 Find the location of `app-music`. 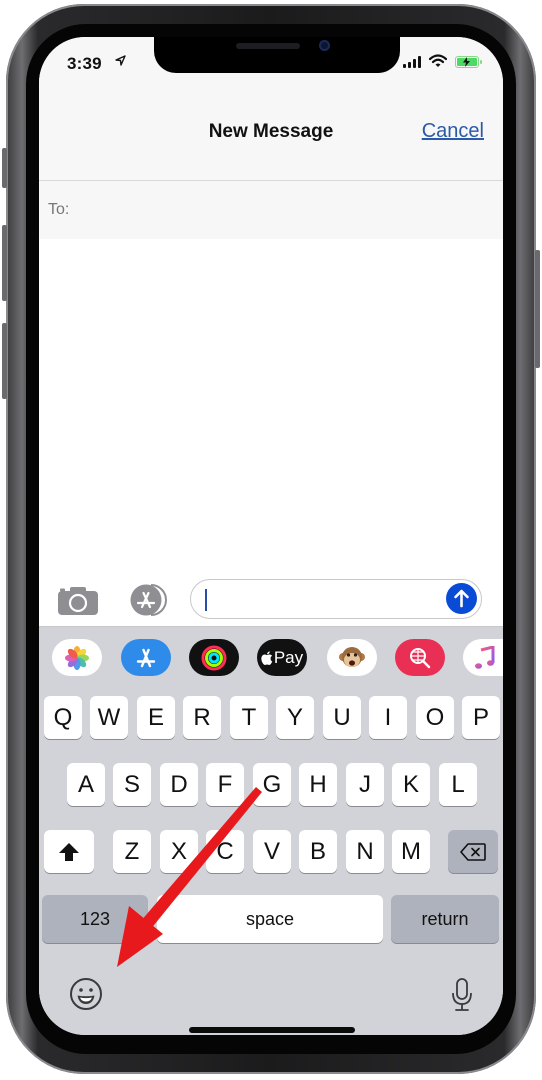

app-music is located at coordinates (483, 657).